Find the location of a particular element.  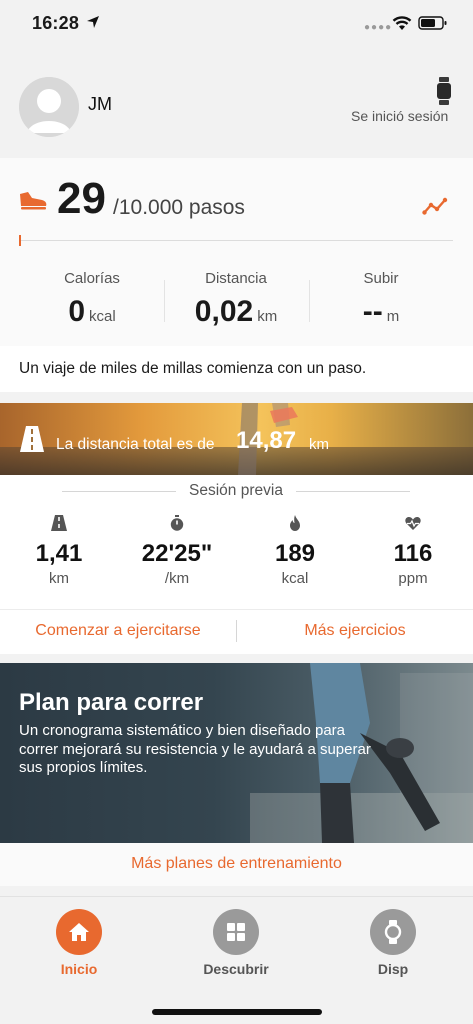

session-pace: 22'25" /km is located at coordinates (177, 551).